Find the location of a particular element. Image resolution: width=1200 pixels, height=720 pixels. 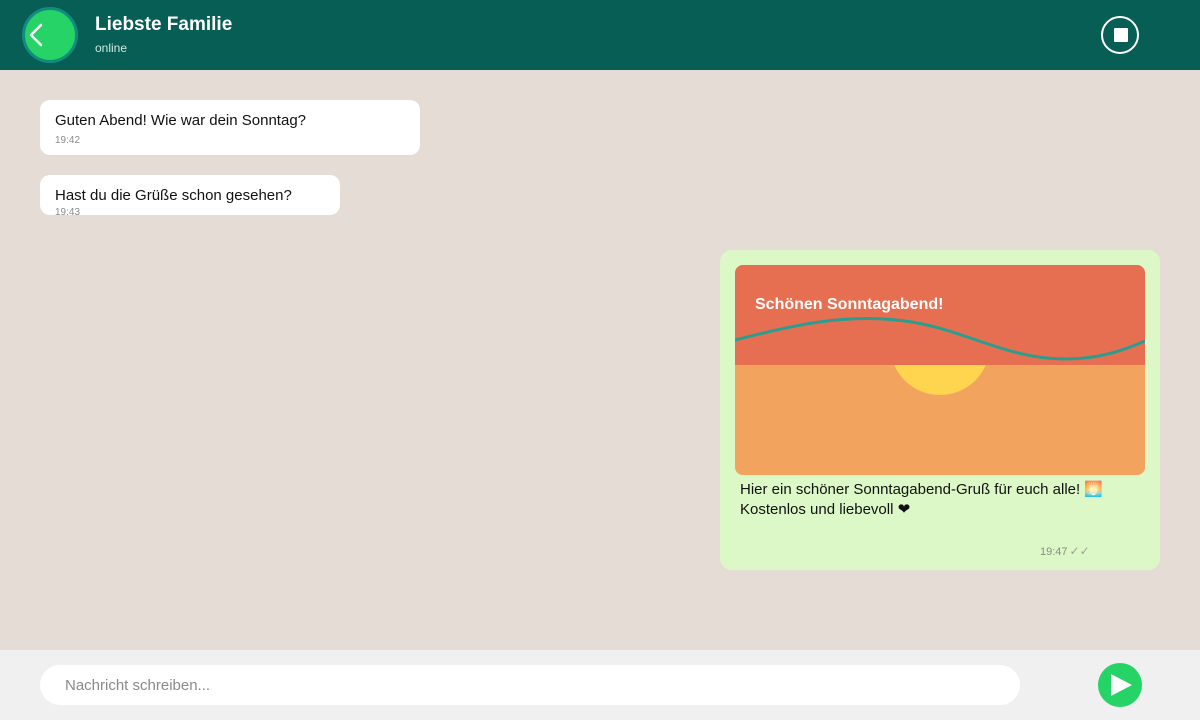

back-button is located at coordinates (50, 35).